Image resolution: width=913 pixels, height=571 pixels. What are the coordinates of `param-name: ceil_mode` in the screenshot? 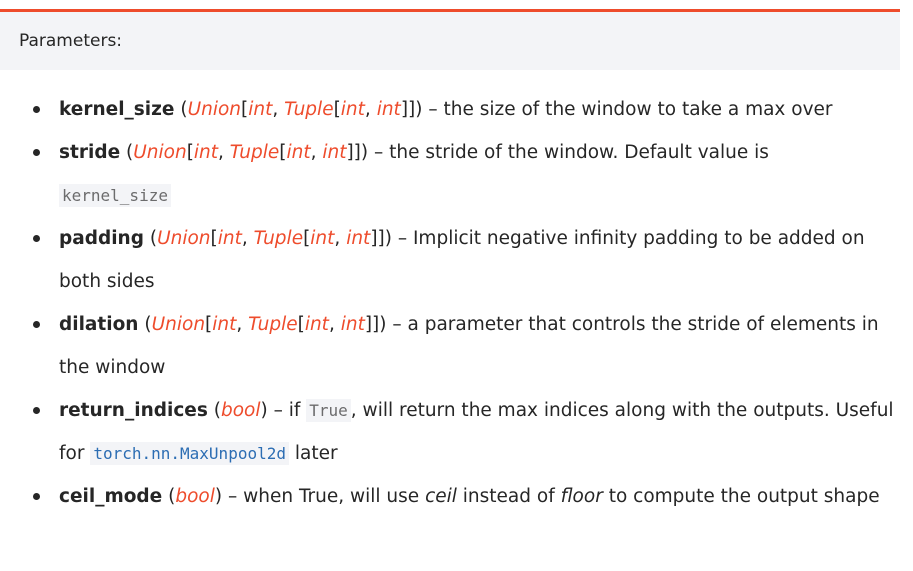 It's located at (111, 496).